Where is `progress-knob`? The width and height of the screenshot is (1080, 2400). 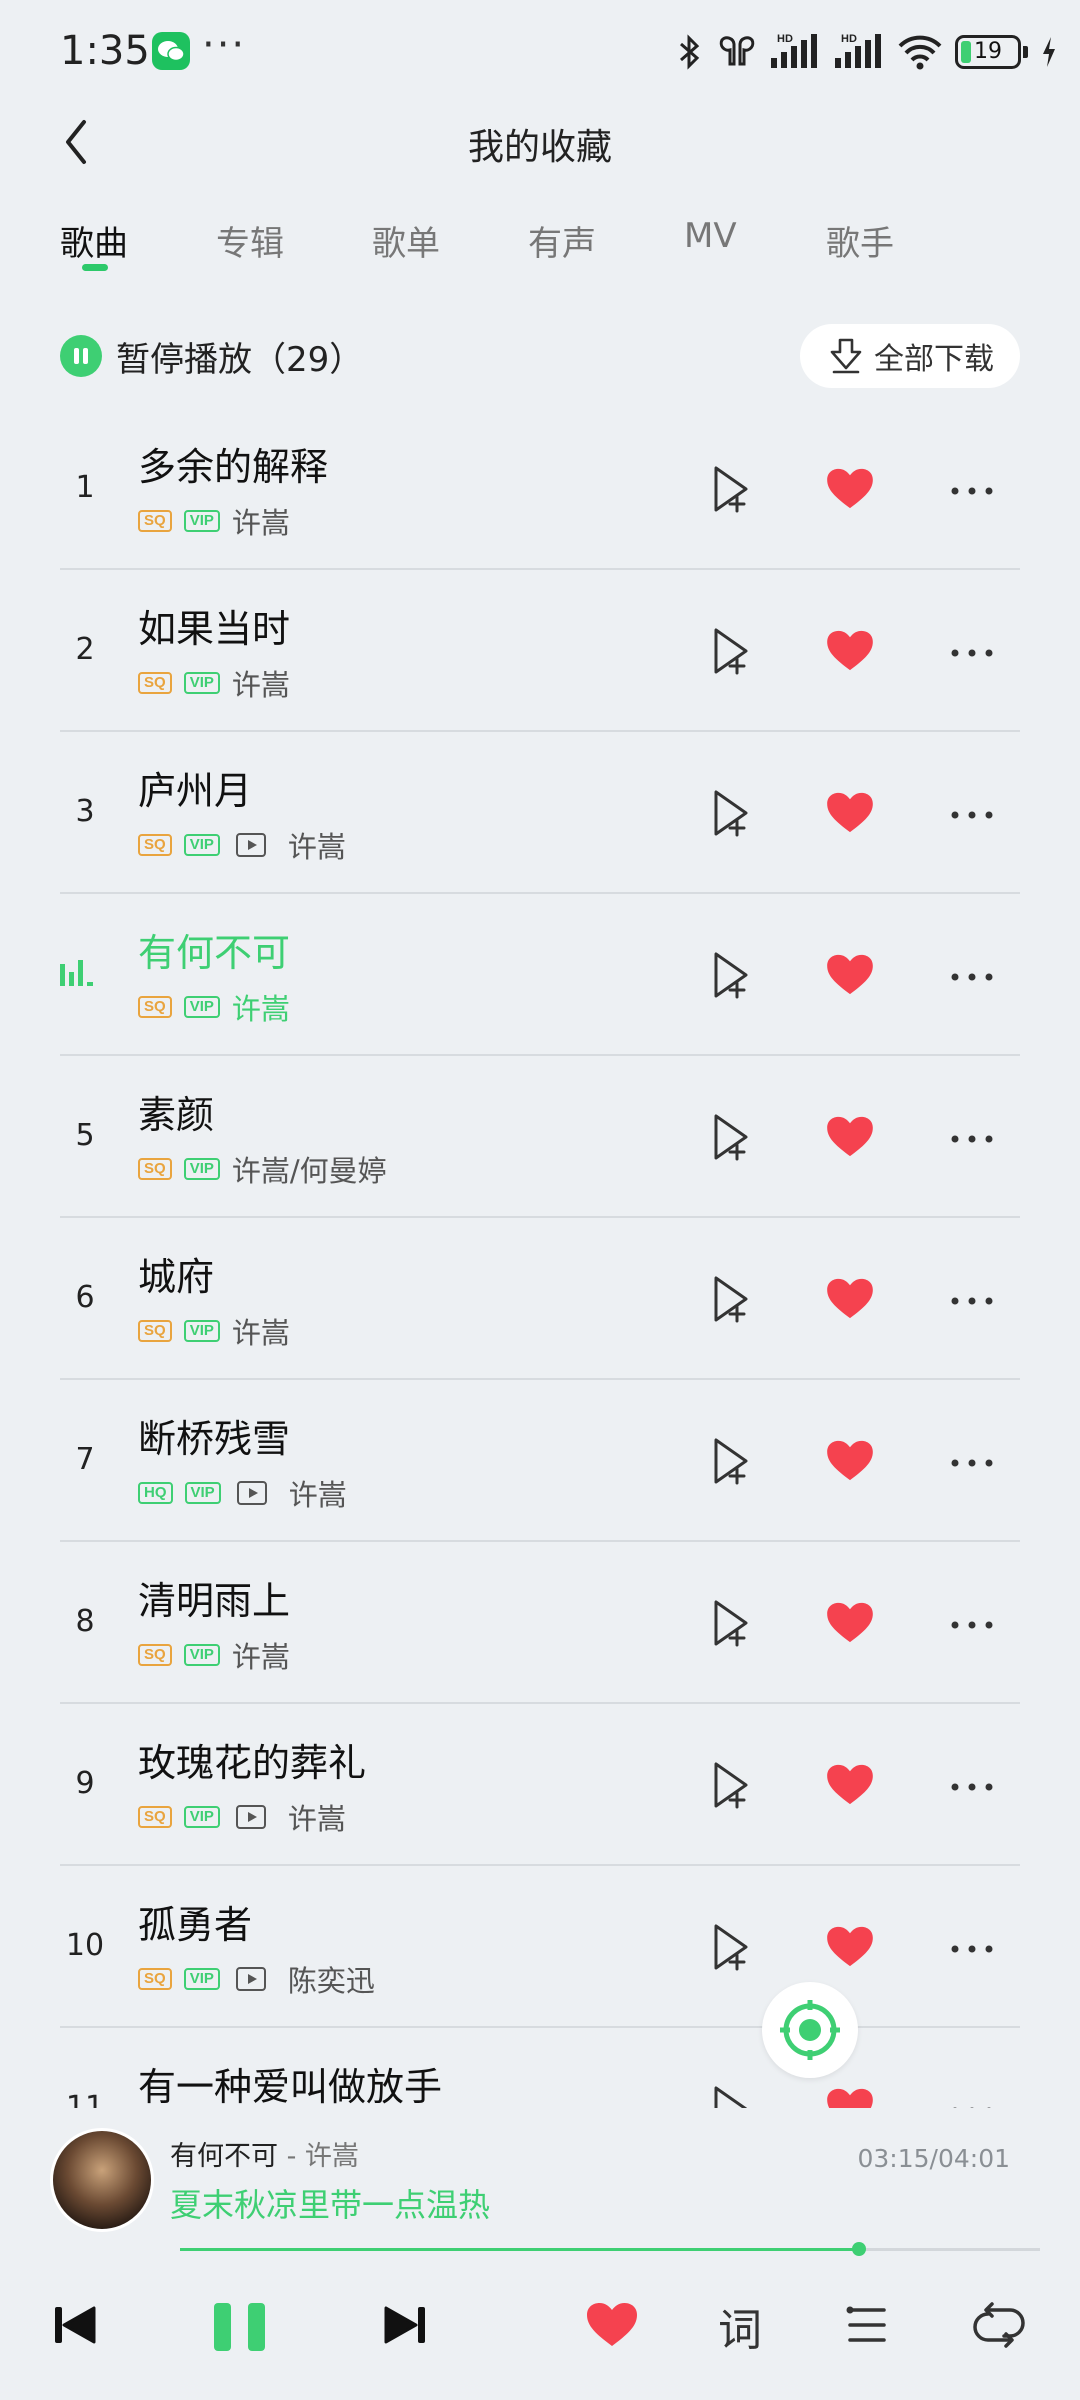
progress-knob is located at coordinates (859, 2249).